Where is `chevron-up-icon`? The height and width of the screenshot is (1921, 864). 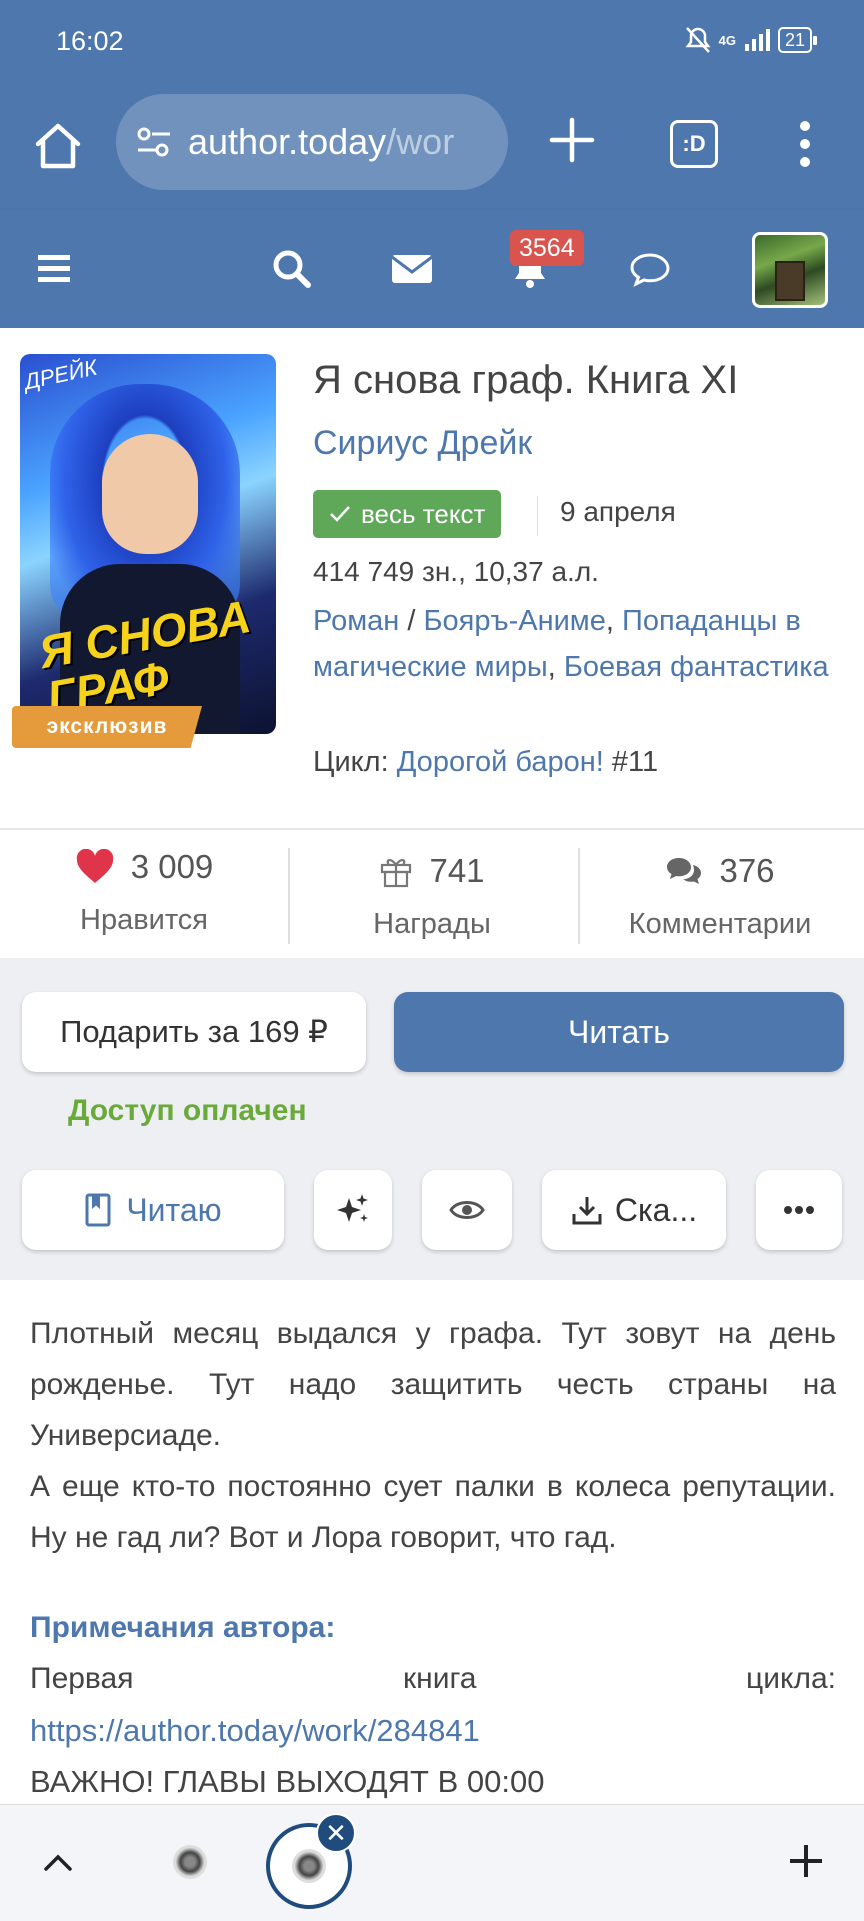
chevron-up-icon is located at coordinates (58, 1863).